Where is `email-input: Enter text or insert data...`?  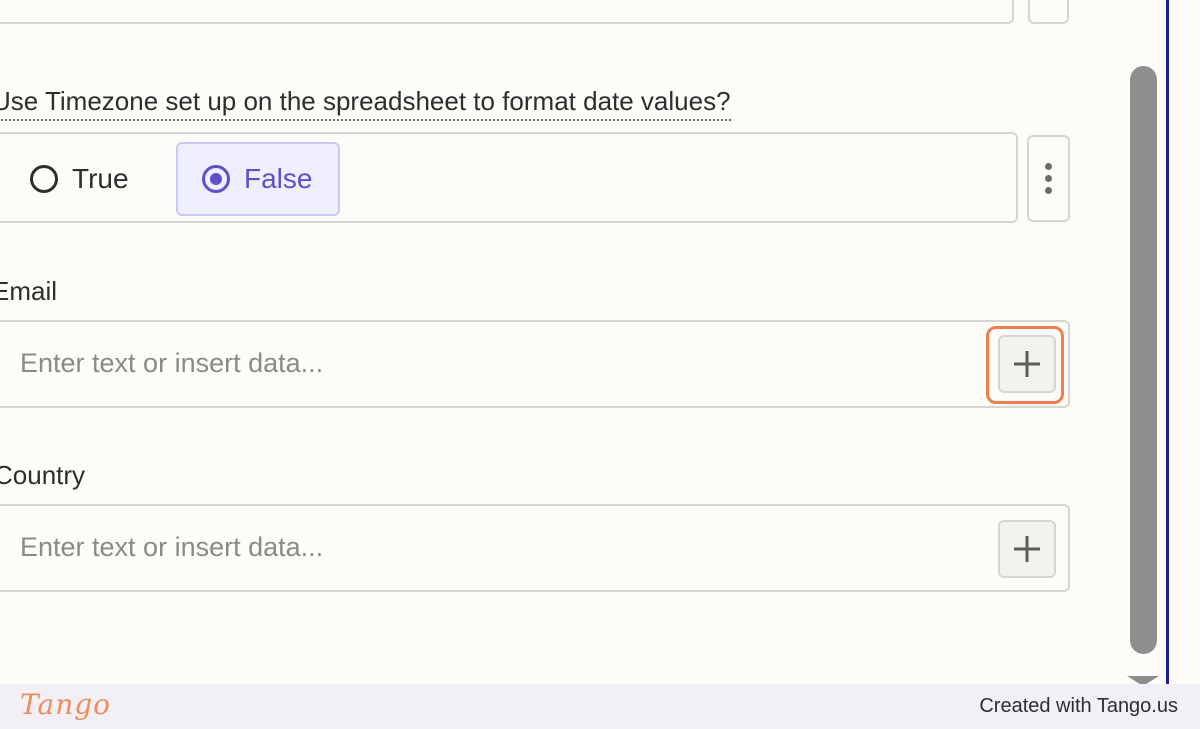 email-input: Enter text or insert data... is located at coordinates (535, 364).